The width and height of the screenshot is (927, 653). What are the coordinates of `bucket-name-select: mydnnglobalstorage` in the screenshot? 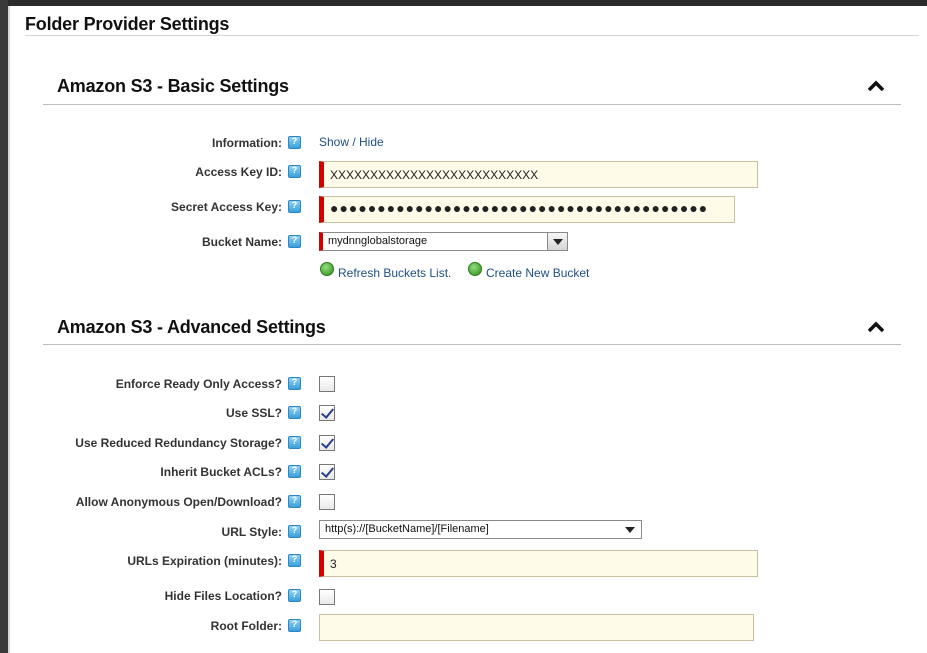 It's located at (443, 241).